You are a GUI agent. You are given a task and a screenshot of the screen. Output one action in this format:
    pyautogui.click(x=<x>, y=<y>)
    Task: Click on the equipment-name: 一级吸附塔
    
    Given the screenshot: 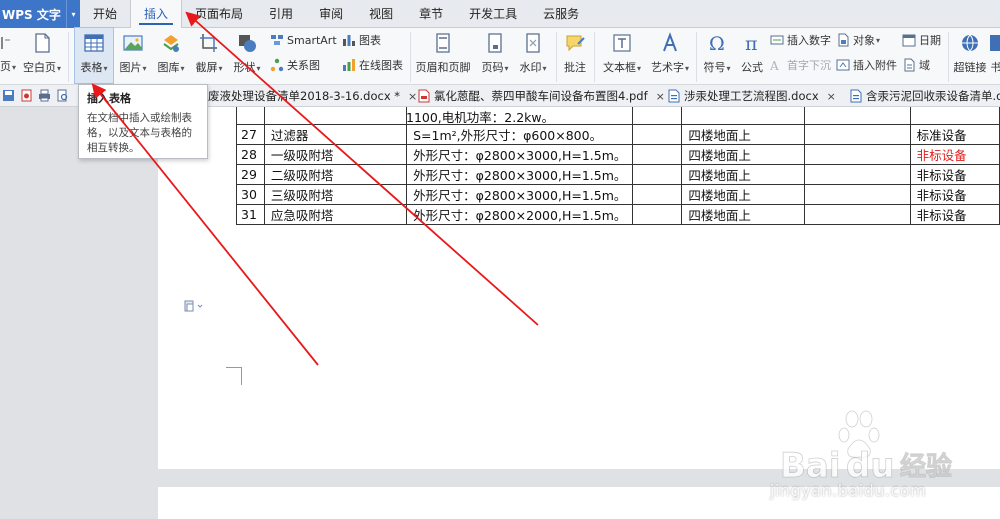 What is the action you would take?
    pyautogui.click(x=335, y=154)
    